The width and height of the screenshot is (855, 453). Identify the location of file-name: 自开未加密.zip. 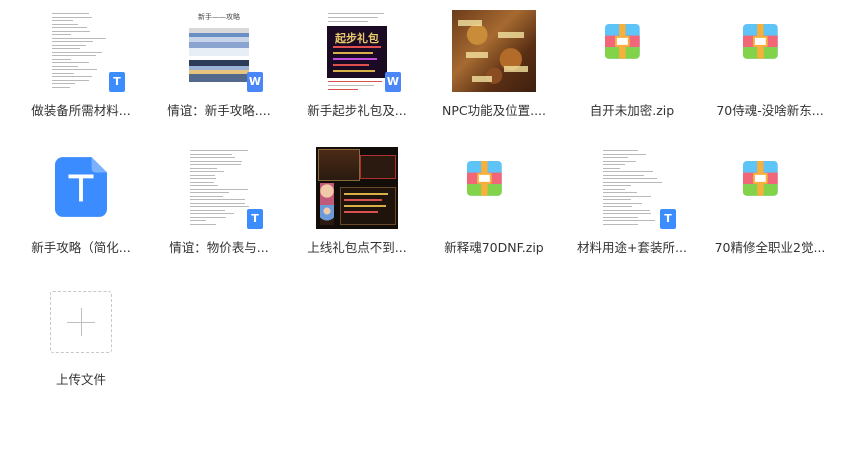
(632, 110).